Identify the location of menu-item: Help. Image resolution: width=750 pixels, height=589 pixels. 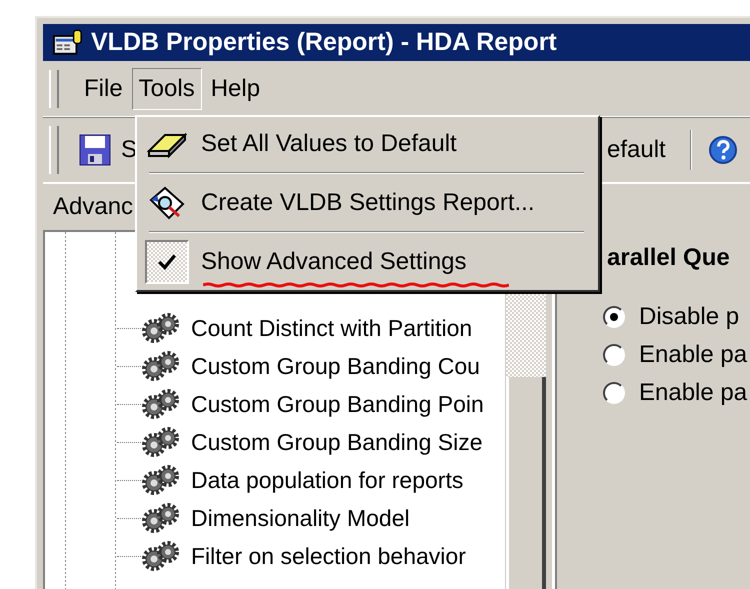
(236, 89).